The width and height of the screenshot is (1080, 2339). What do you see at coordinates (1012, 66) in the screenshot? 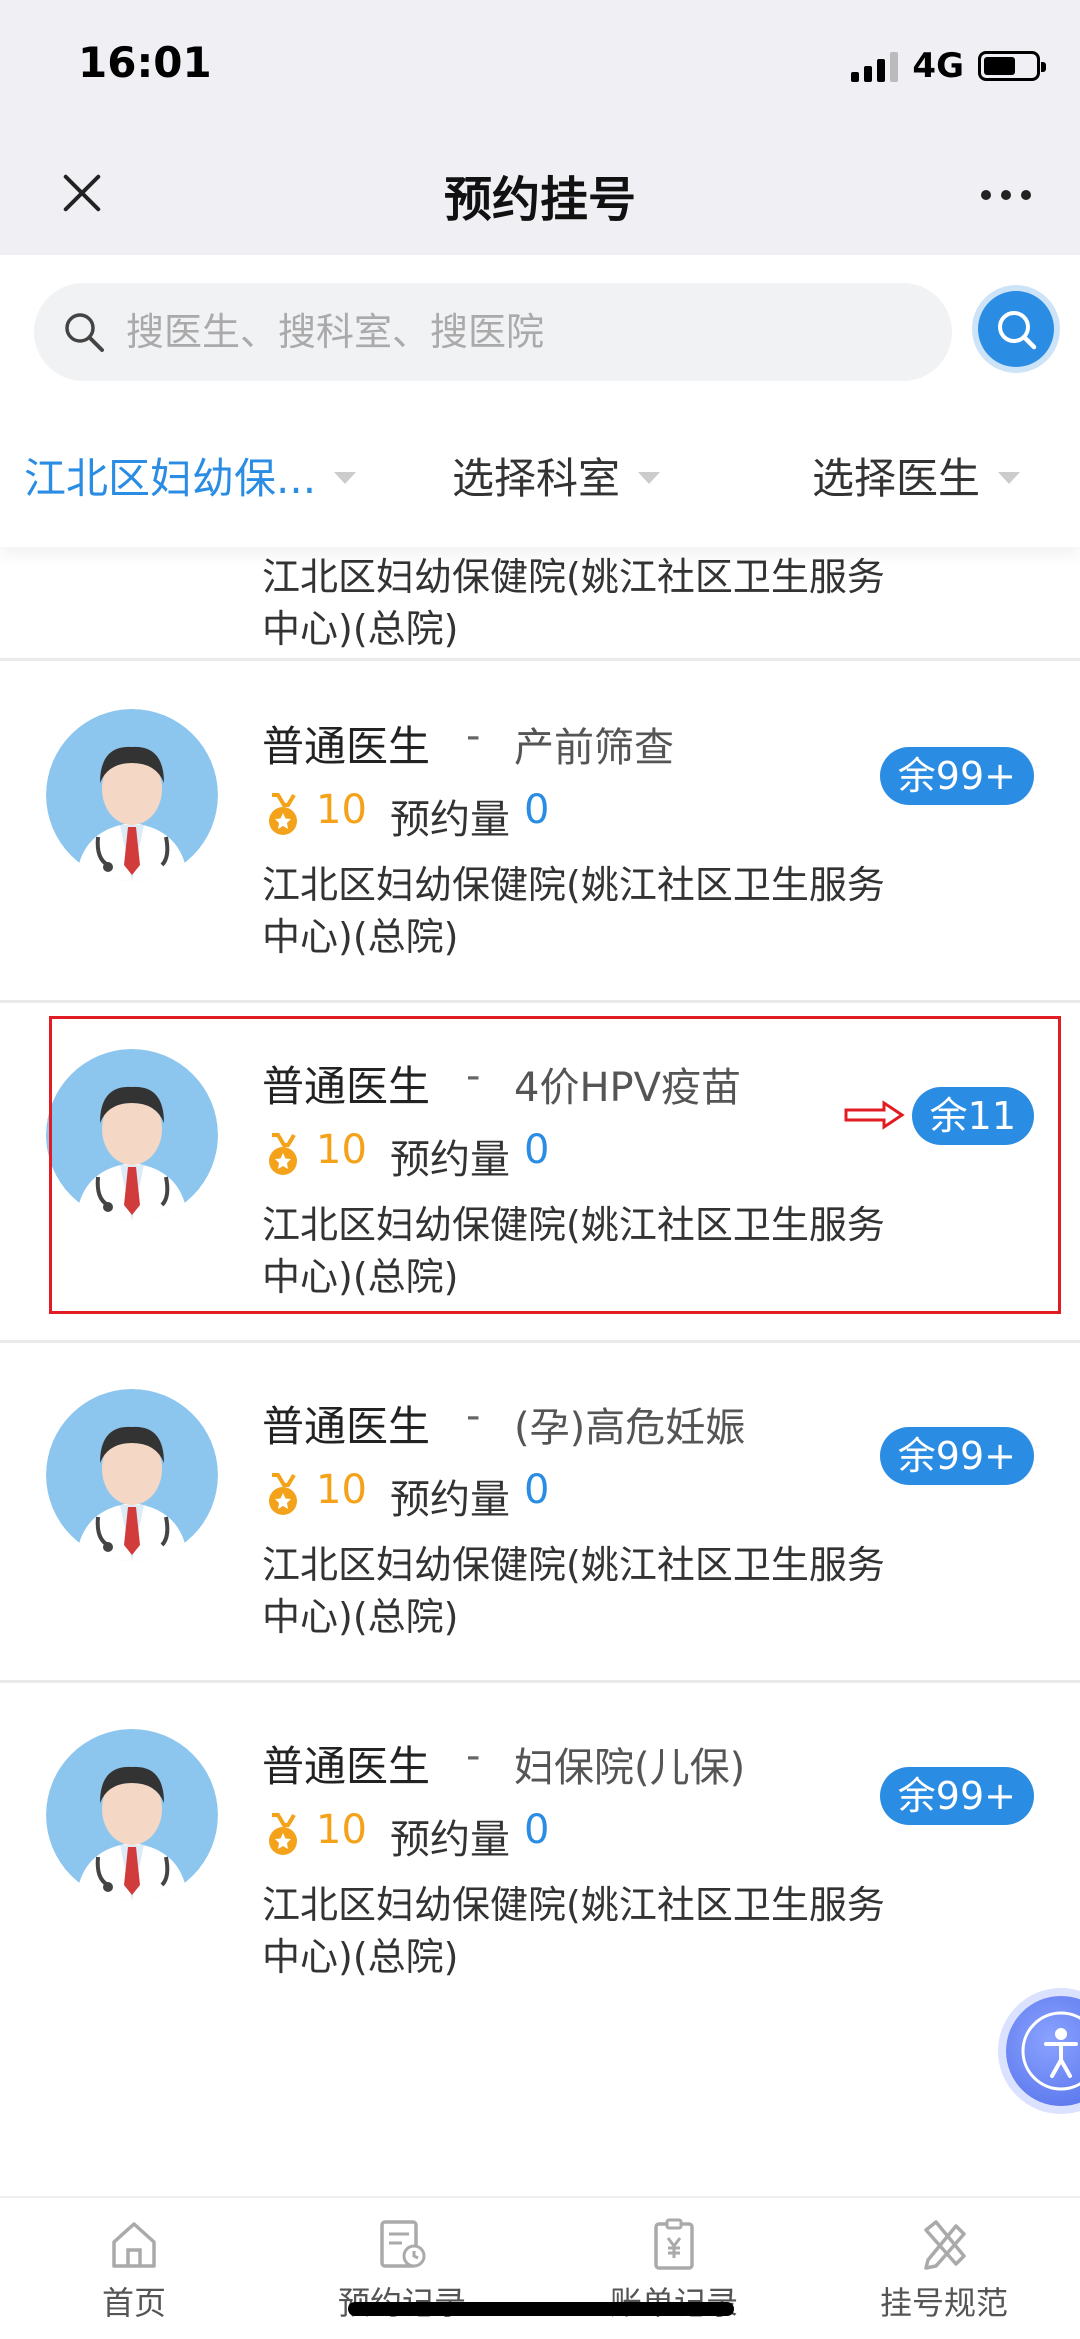
I see `battery-icon` at bounding box center [1012, 66].